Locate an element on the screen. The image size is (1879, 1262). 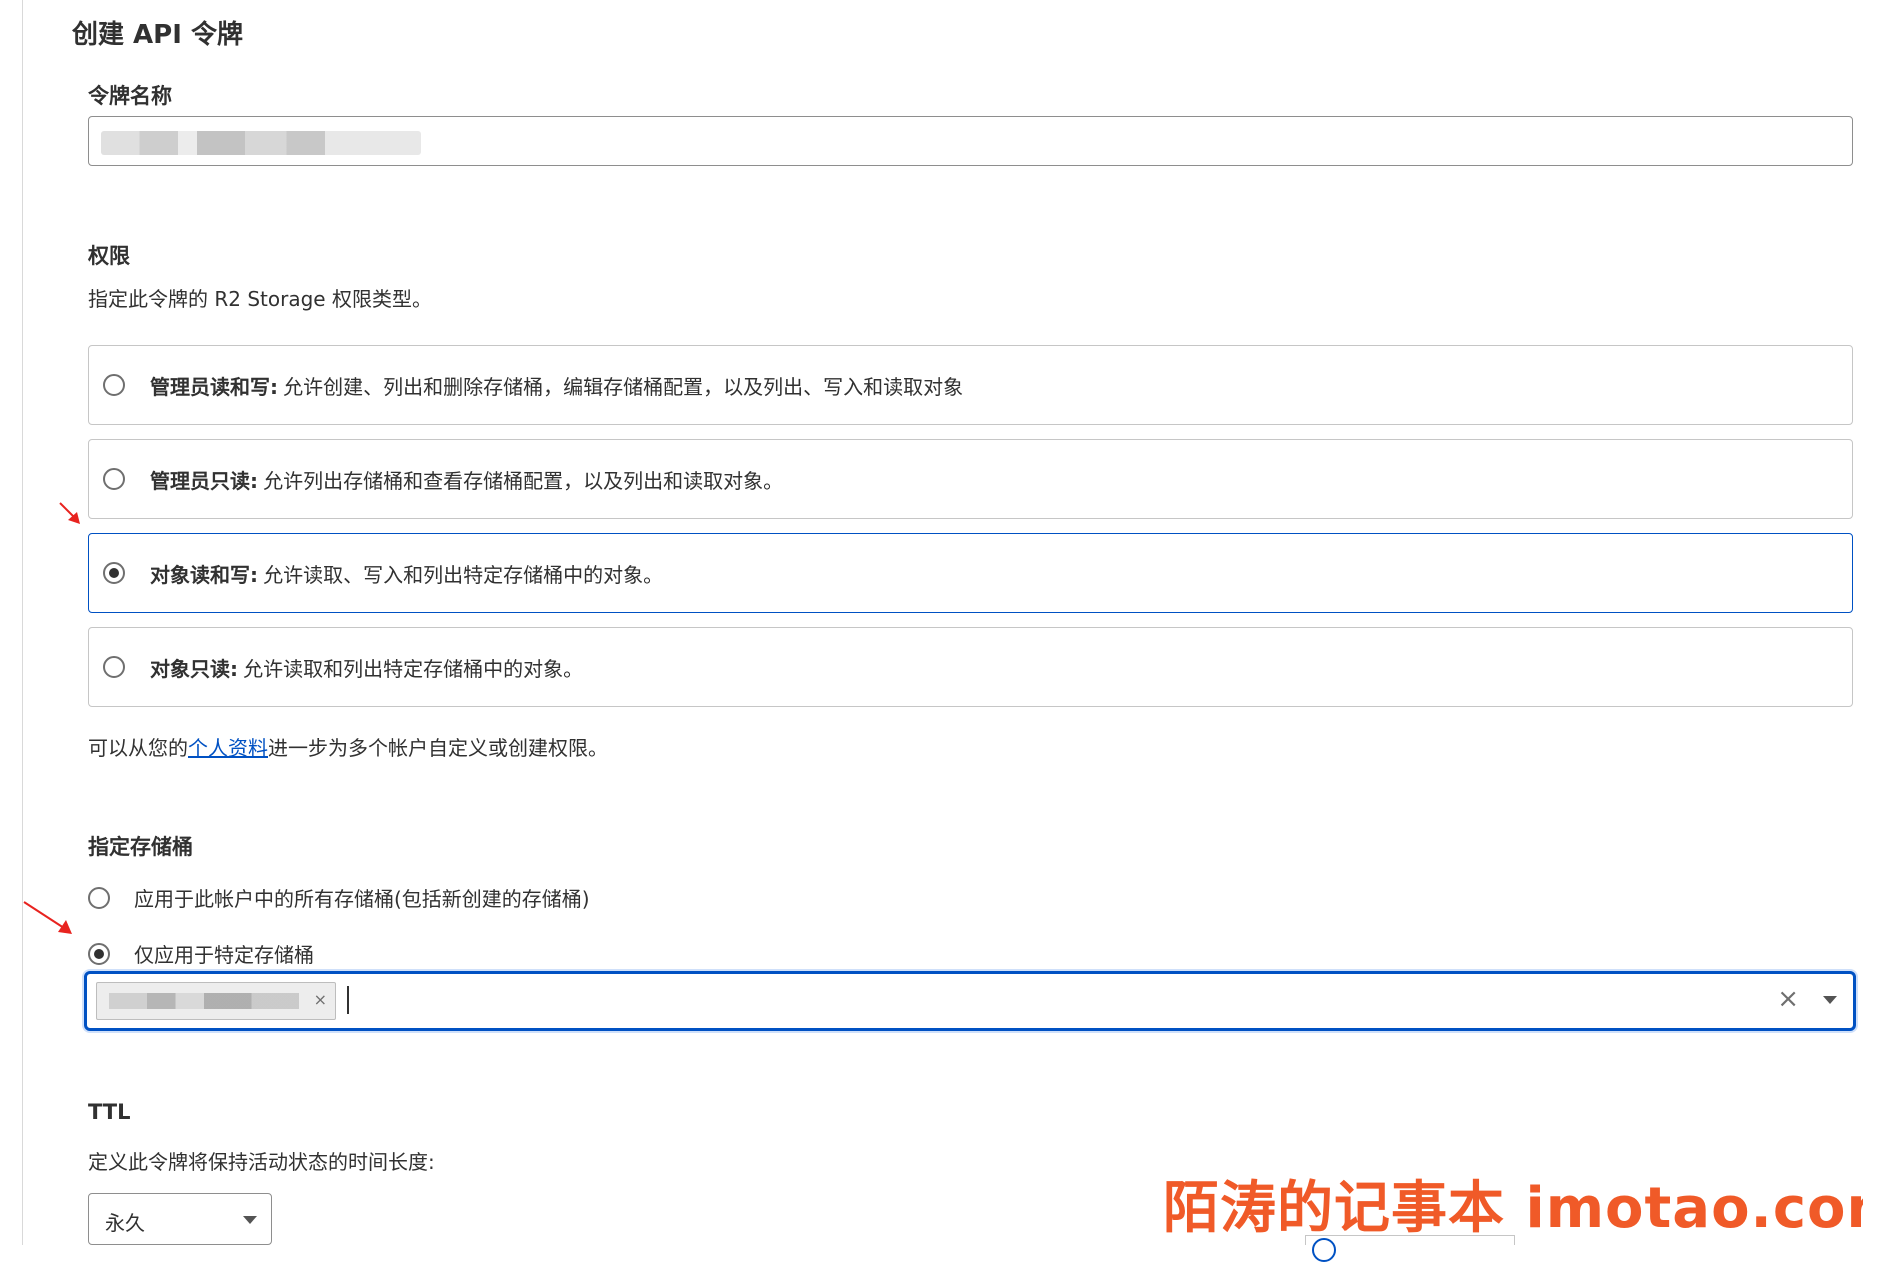
bucket-multiselect: × × is located at coordinates (970, 1001).